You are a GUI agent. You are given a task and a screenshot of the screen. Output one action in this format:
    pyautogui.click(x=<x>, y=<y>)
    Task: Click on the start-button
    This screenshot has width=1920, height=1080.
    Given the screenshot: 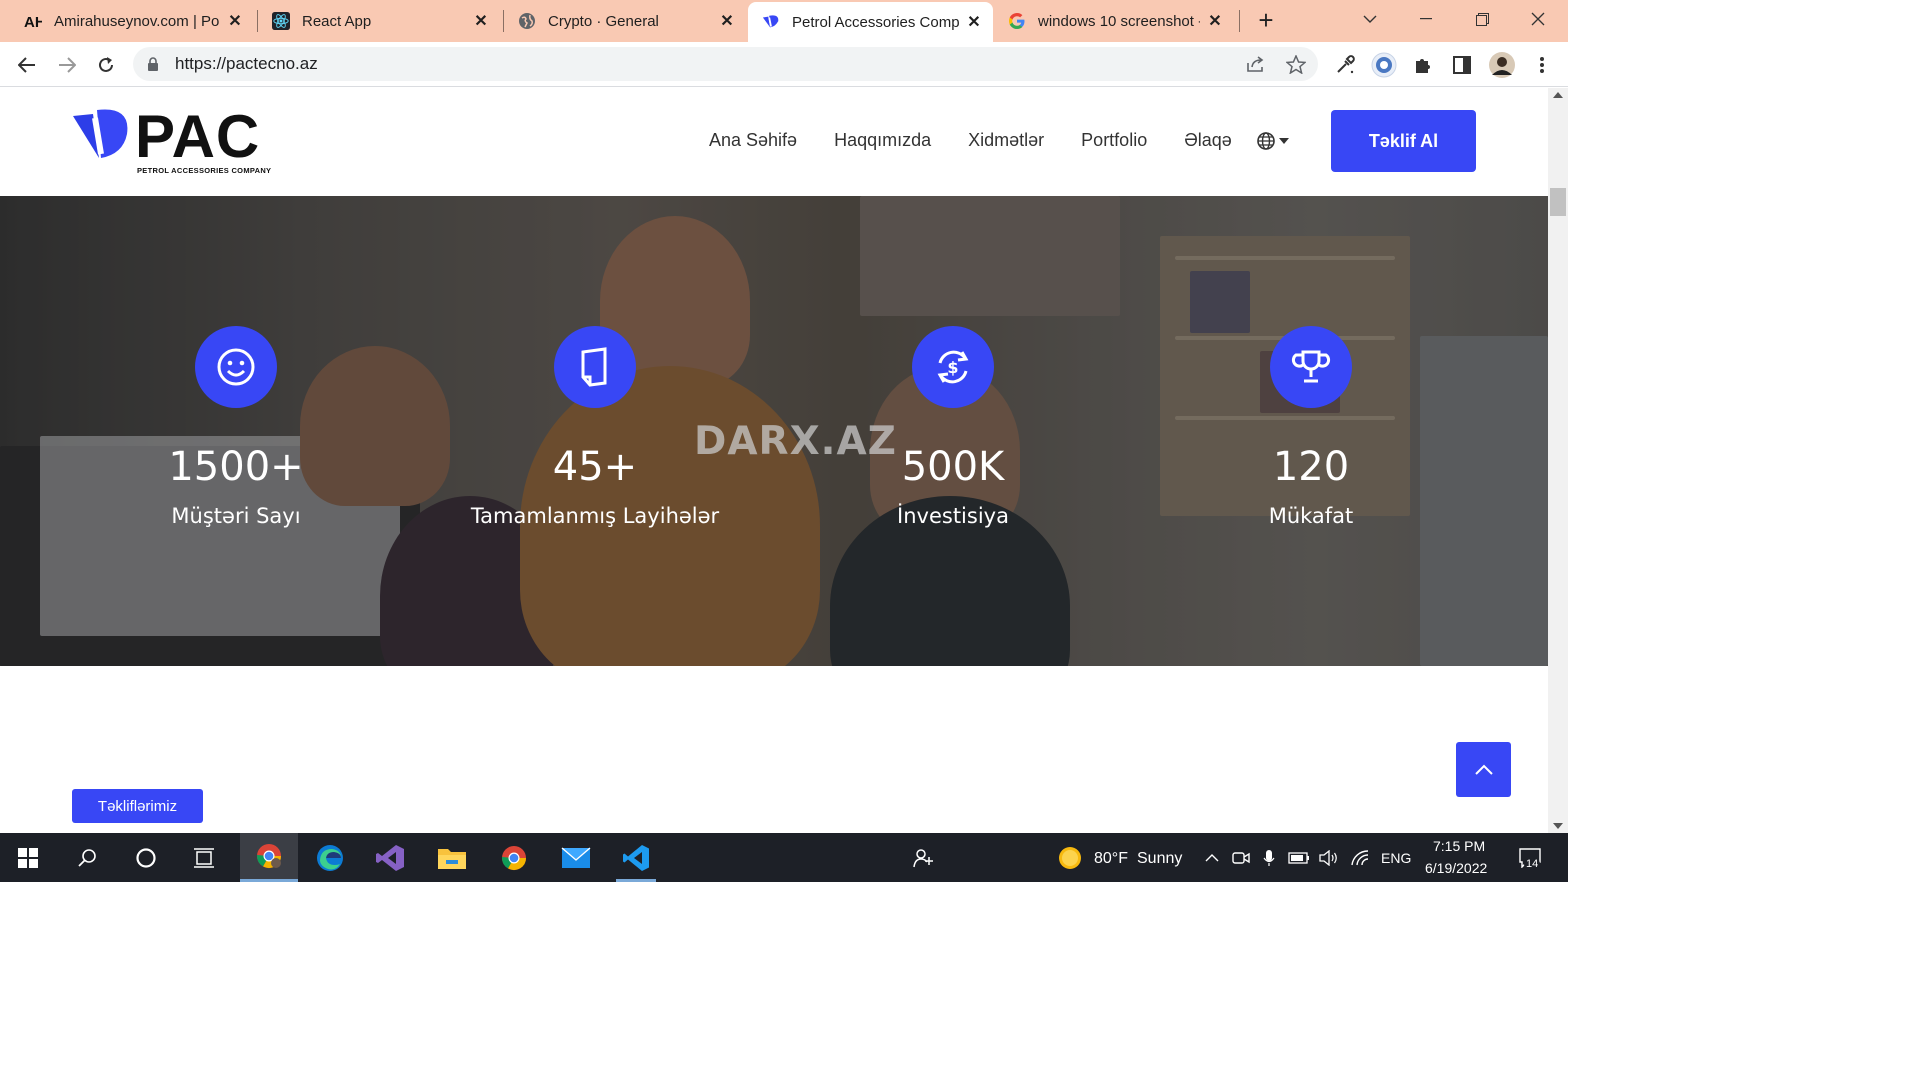 What is the action you would take?
    pyautogui.click(x=28, y=857)
    